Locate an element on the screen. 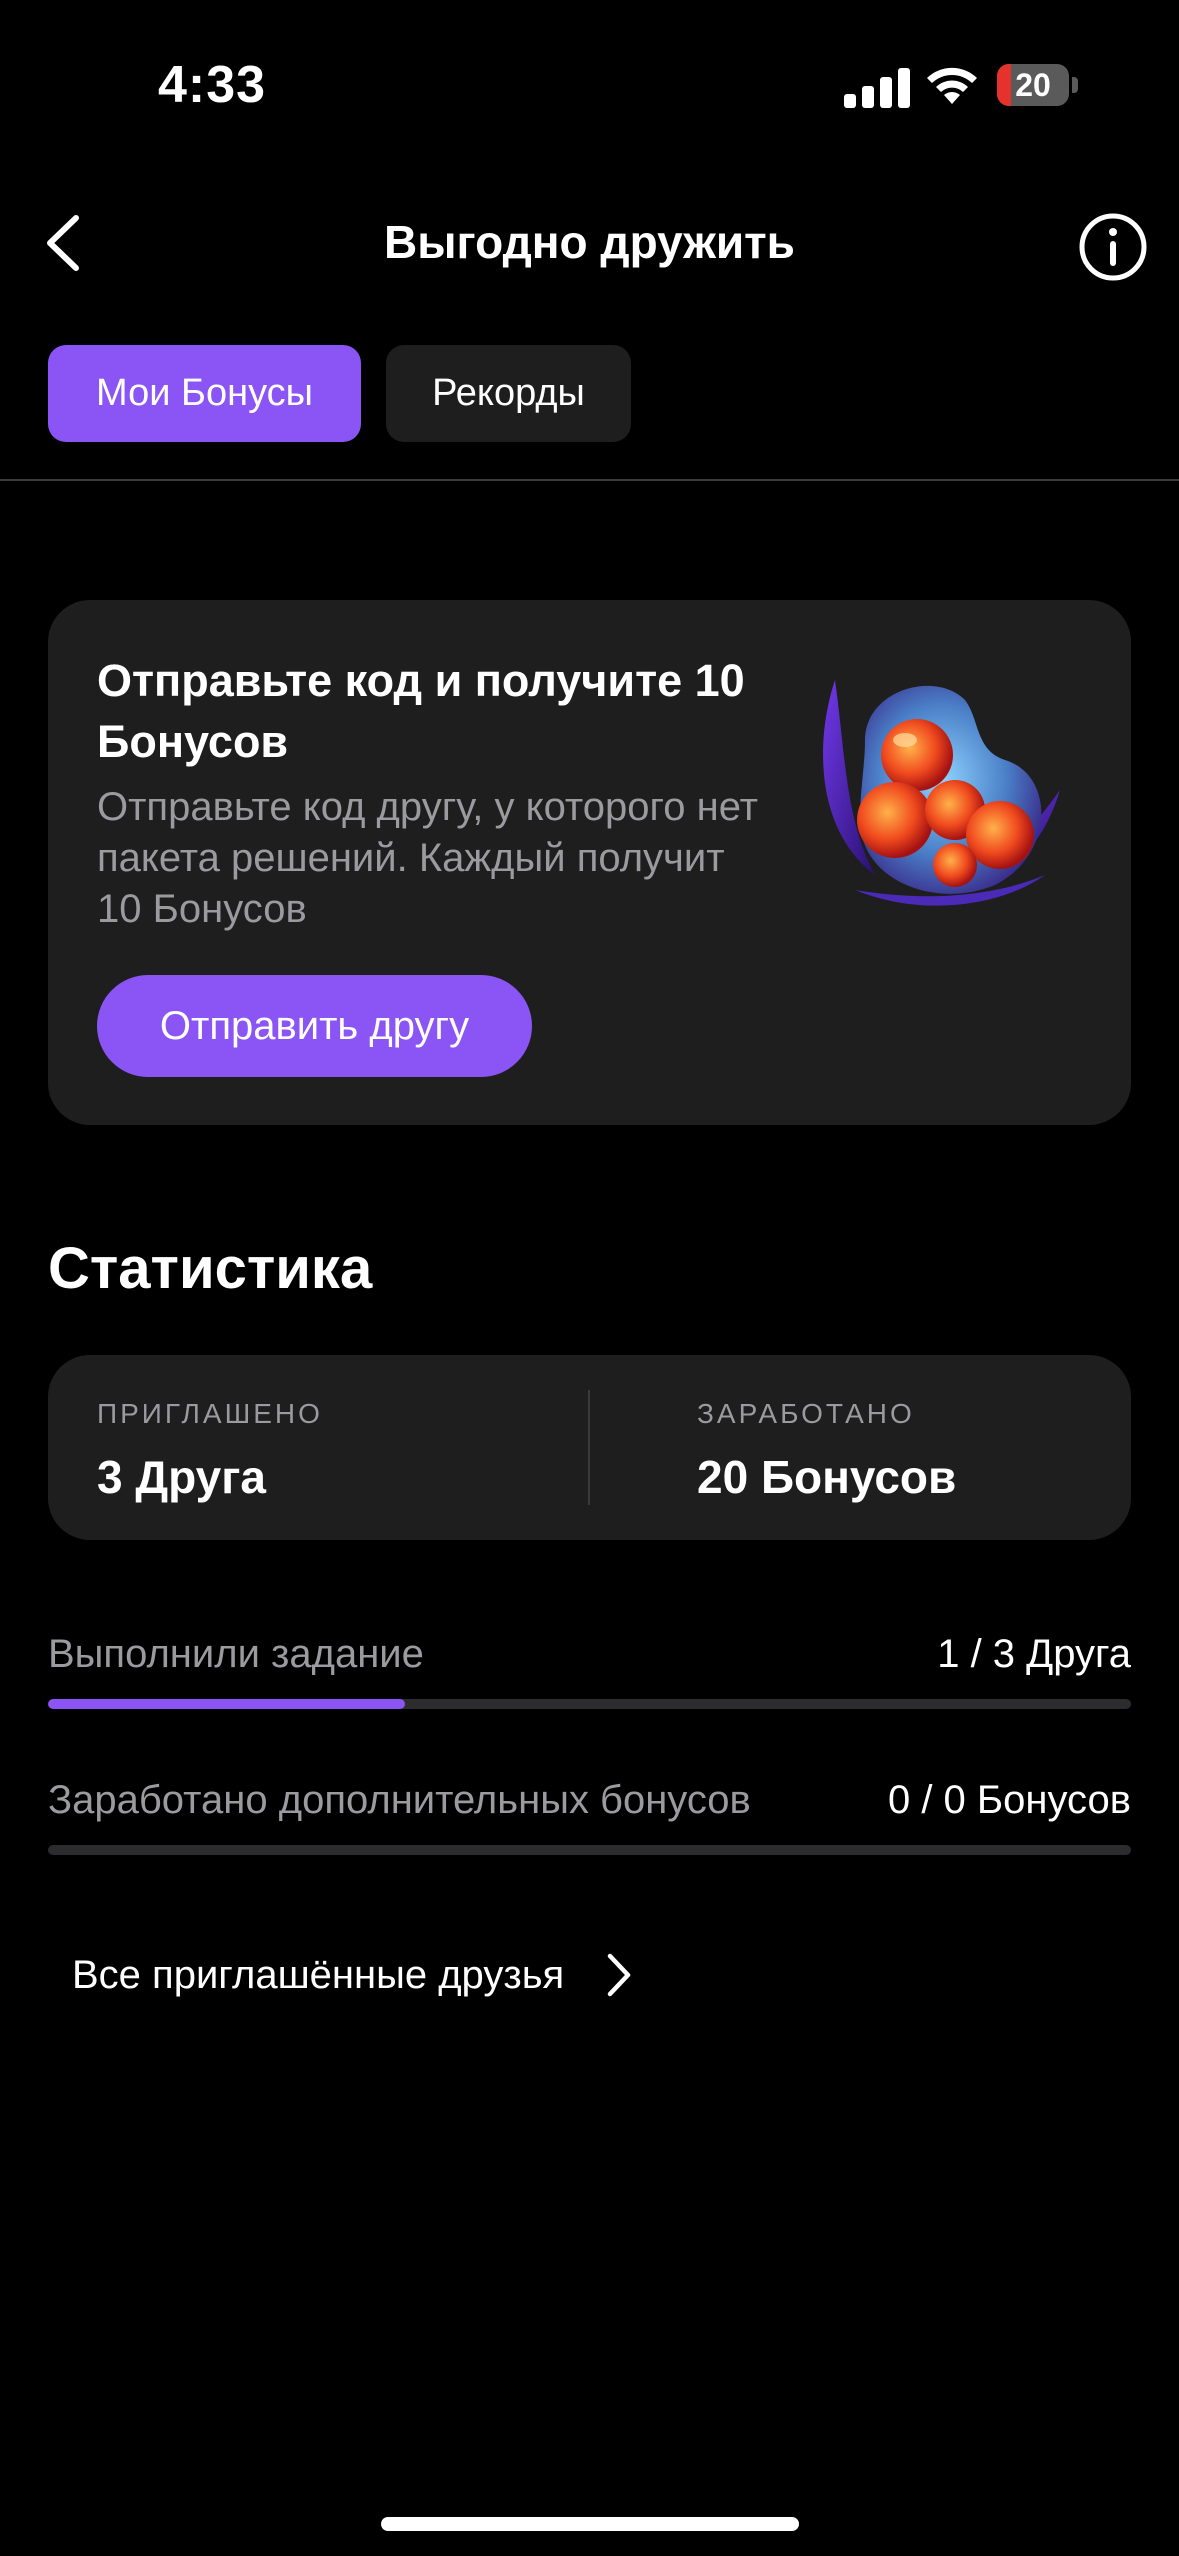 The width and height of the screenshot is (1179, 2556). earned-label: ЗАРАБОТАНО is located at coordinates (806, 1413).